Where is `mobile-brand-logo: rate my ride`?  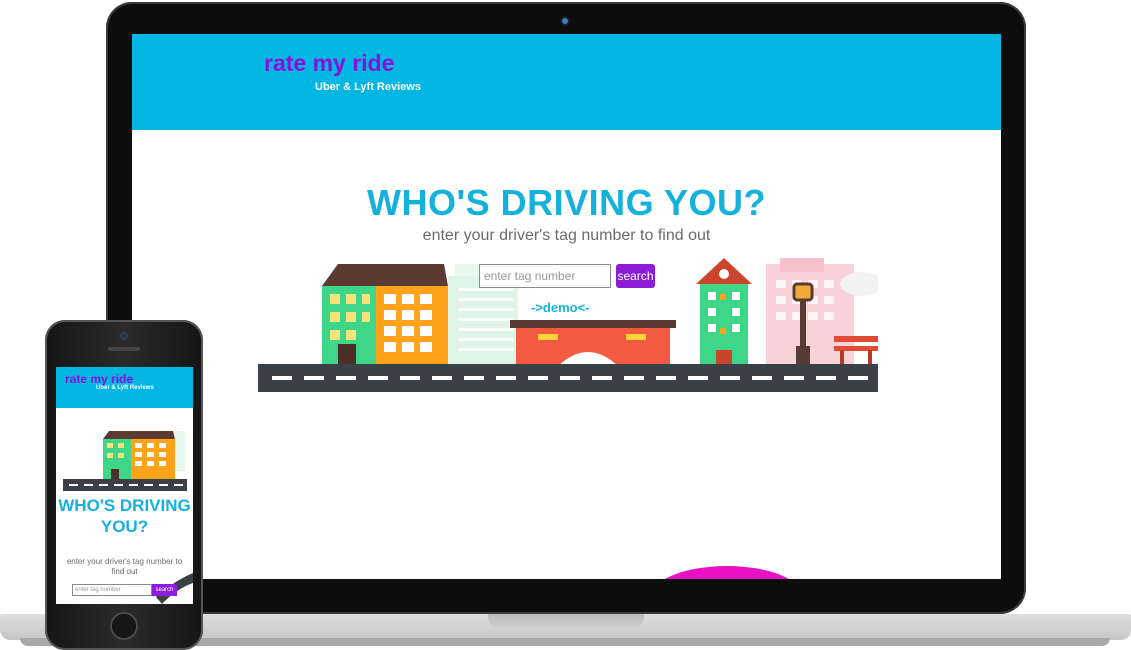
mobile-brand-logo: rate my ride is located at coordinates (99, 379).